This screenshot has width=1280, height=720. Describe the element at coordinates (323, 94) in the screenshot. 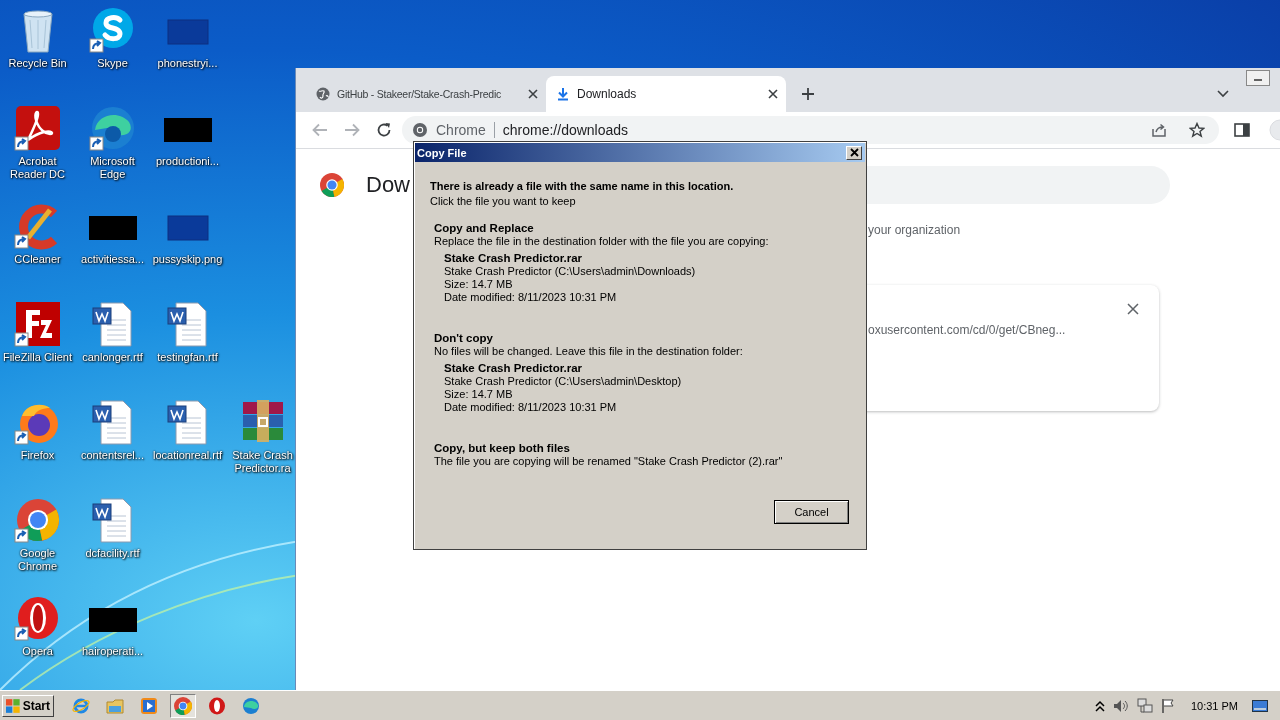

I see `globe-icon` at that location.